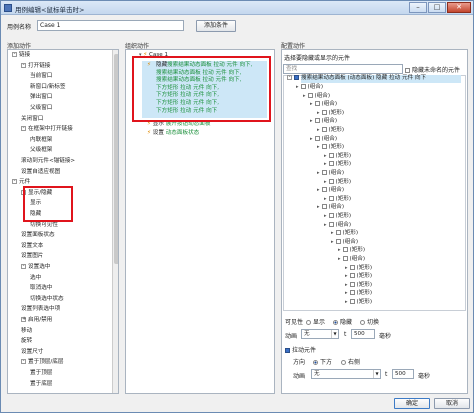 The image size is (474, 413). I want to click on left-scroll-thumb, so click(116, 159).